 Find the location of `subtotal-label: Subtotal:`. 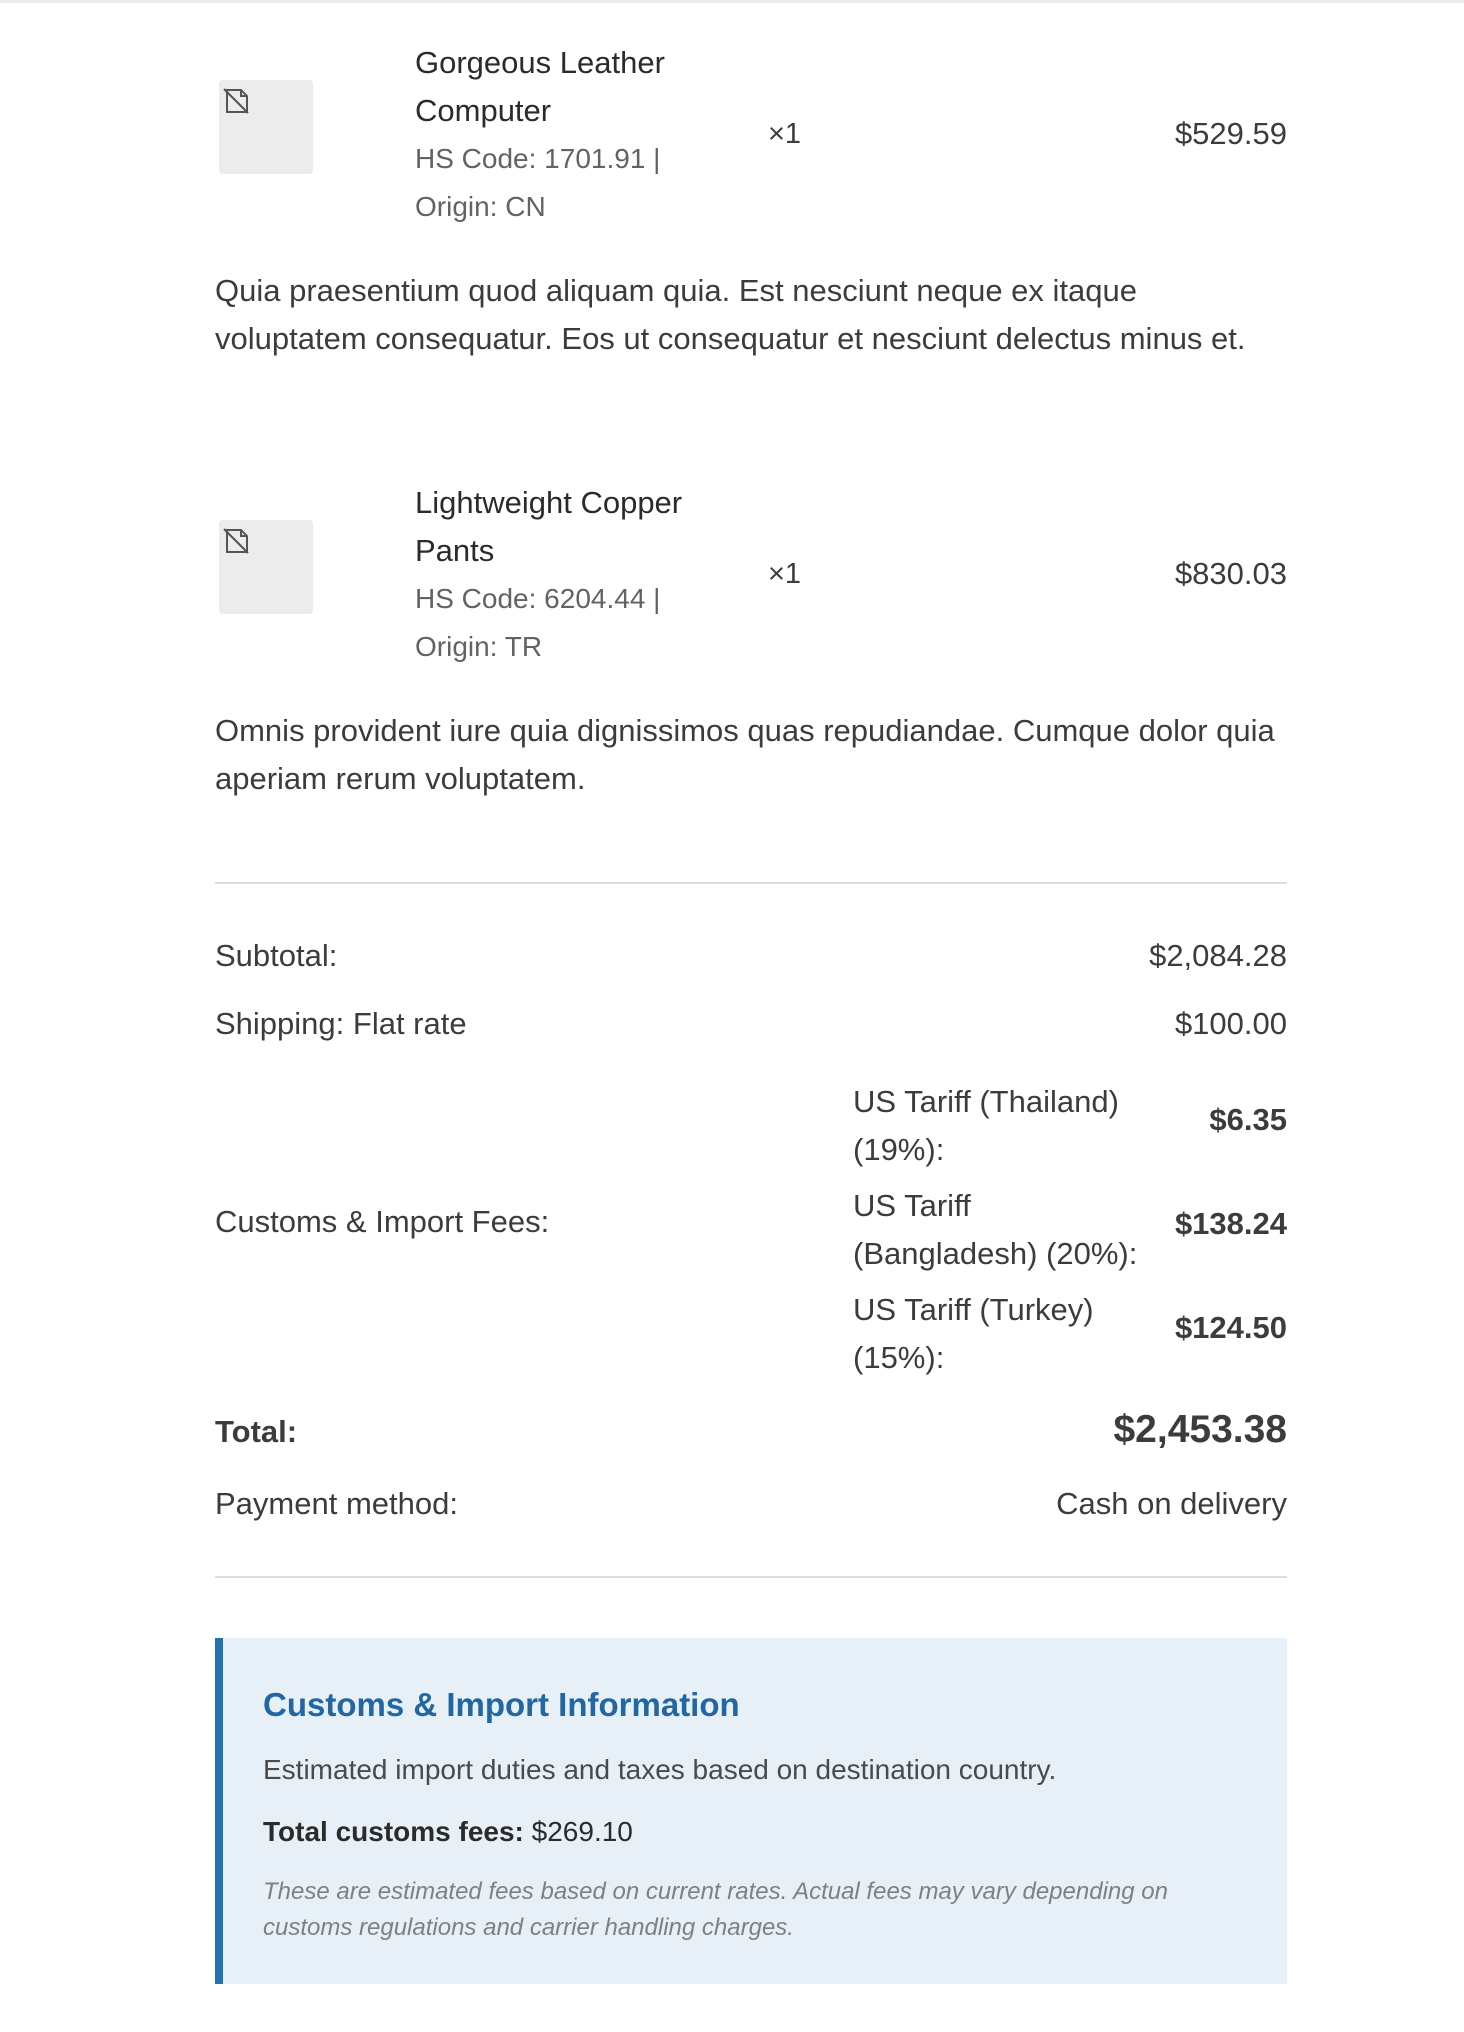

subtotal-label: Subtotal: is located at coordinates (276, 955).